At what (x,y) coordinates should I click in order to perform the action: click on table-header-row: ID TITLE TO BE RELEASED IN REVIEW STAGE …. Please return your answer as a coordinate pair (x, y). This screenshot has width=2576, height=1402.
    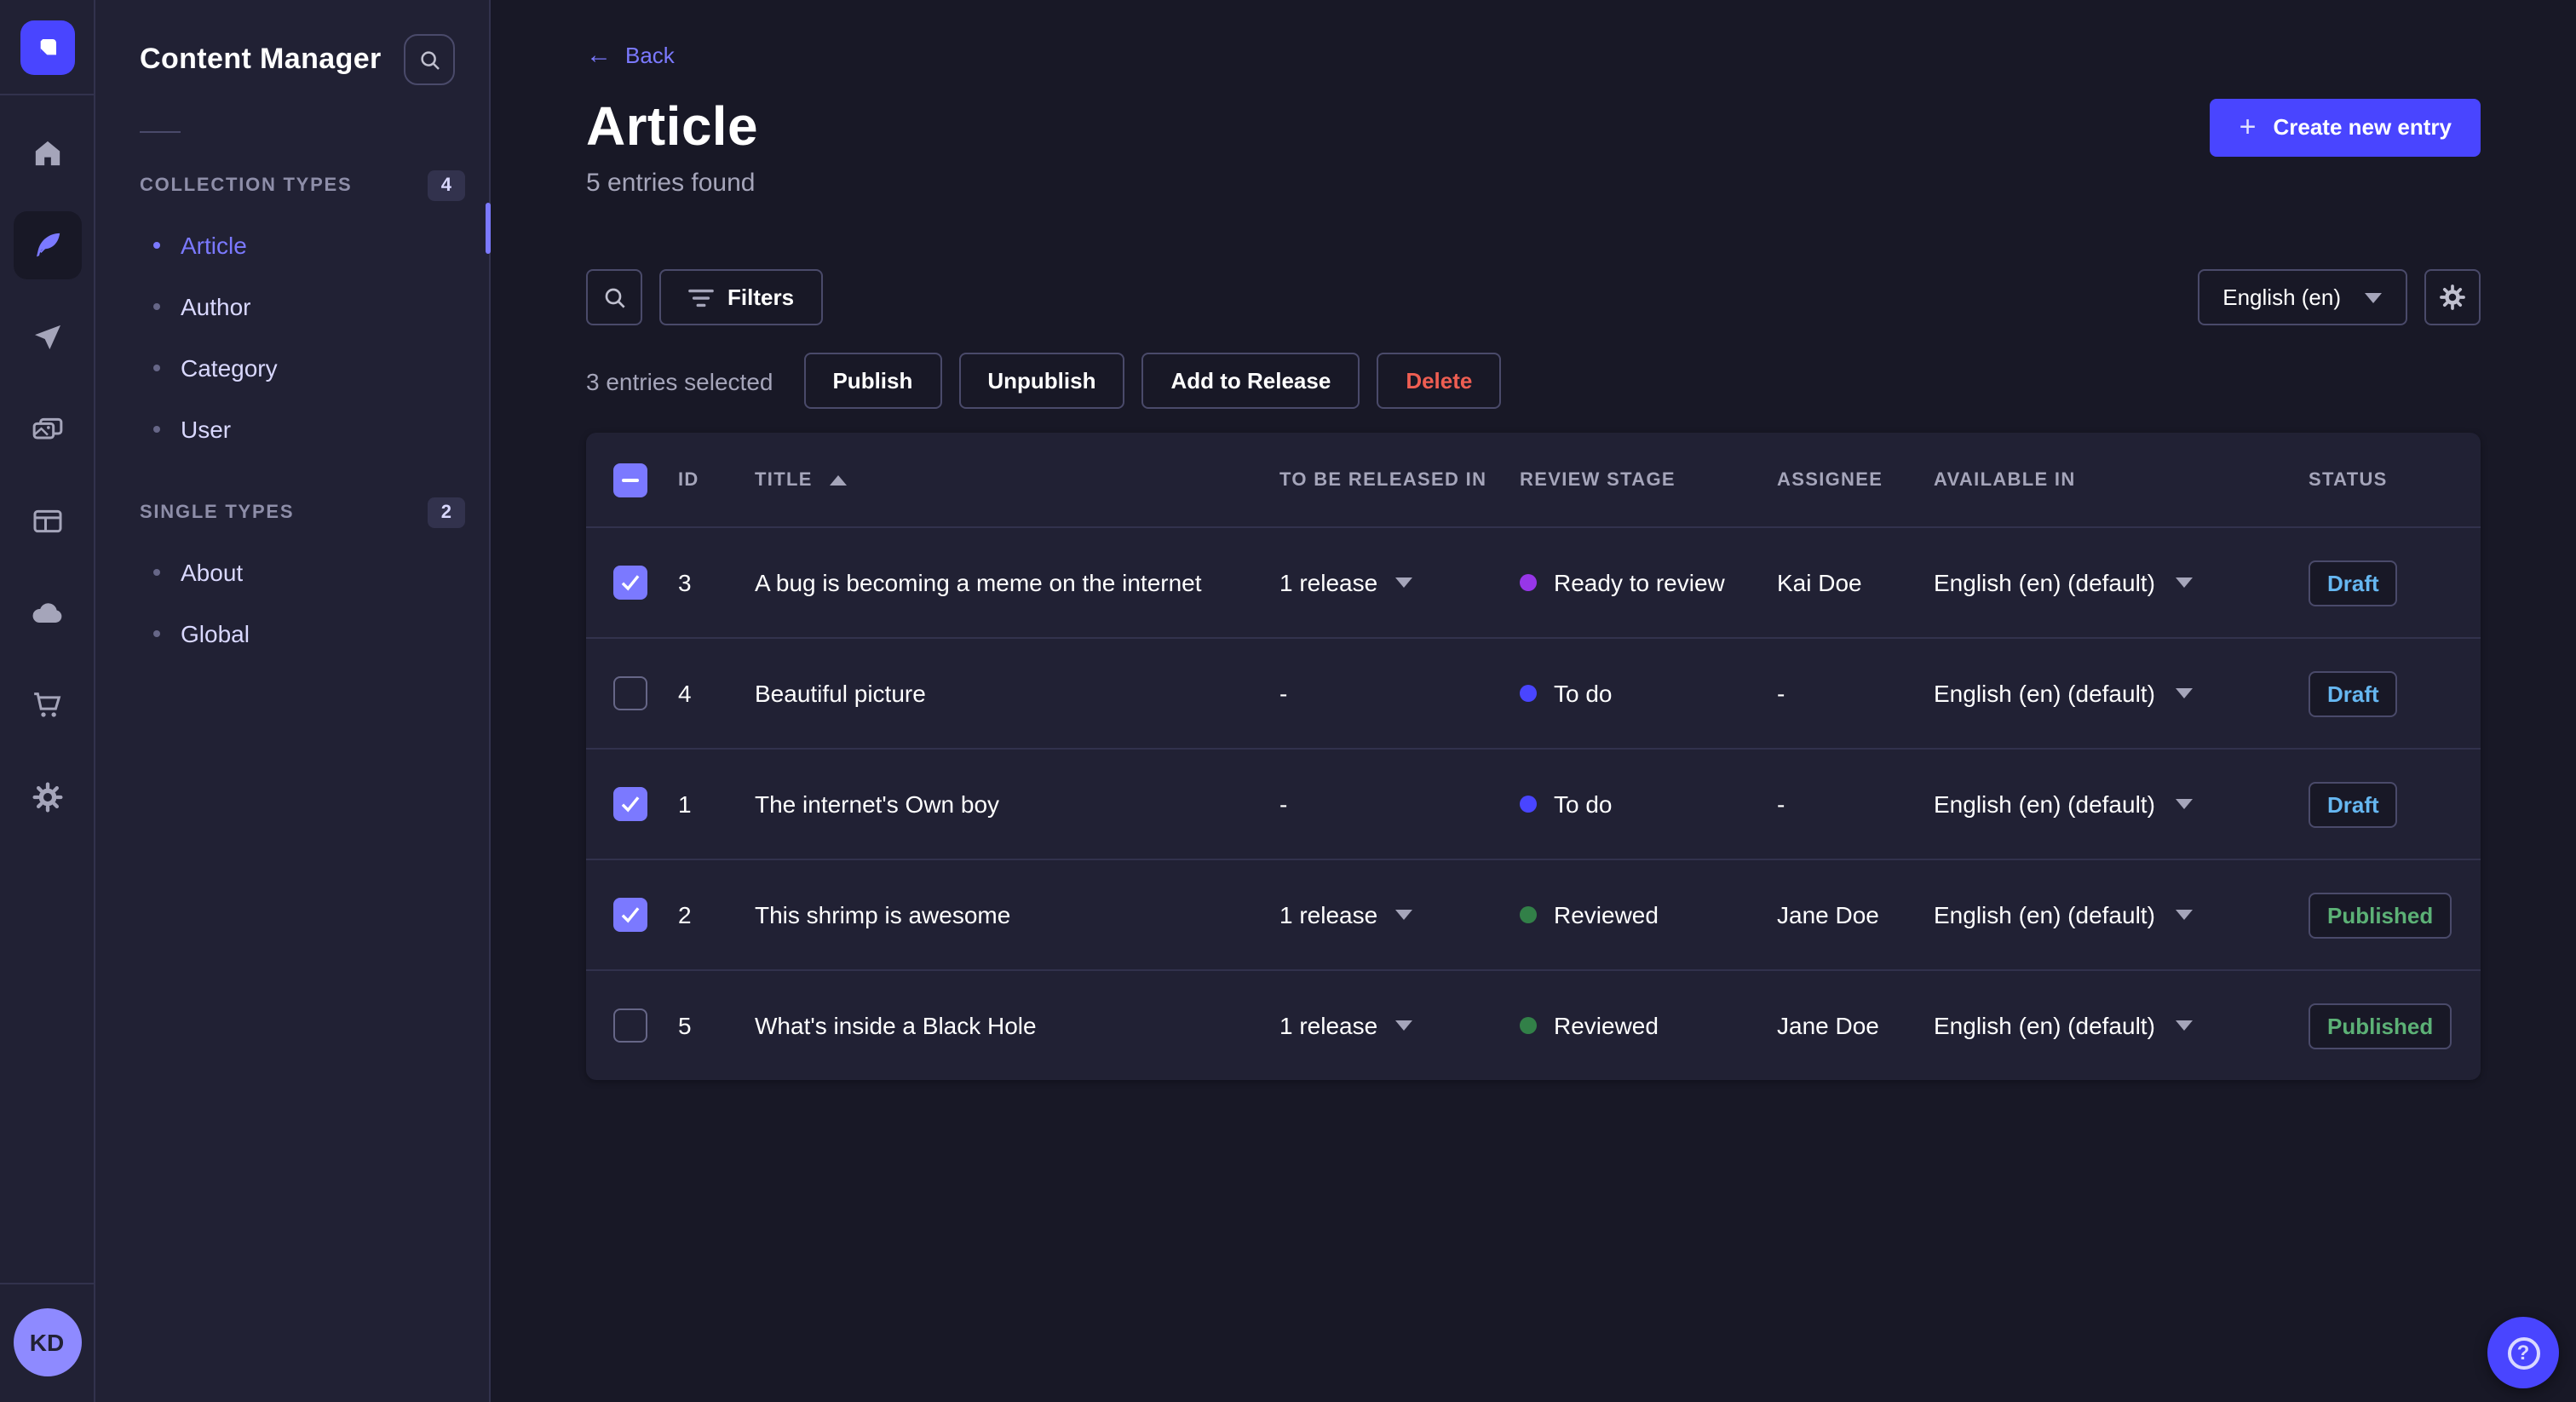
    Looking at the image, I should click on (1534, 479).